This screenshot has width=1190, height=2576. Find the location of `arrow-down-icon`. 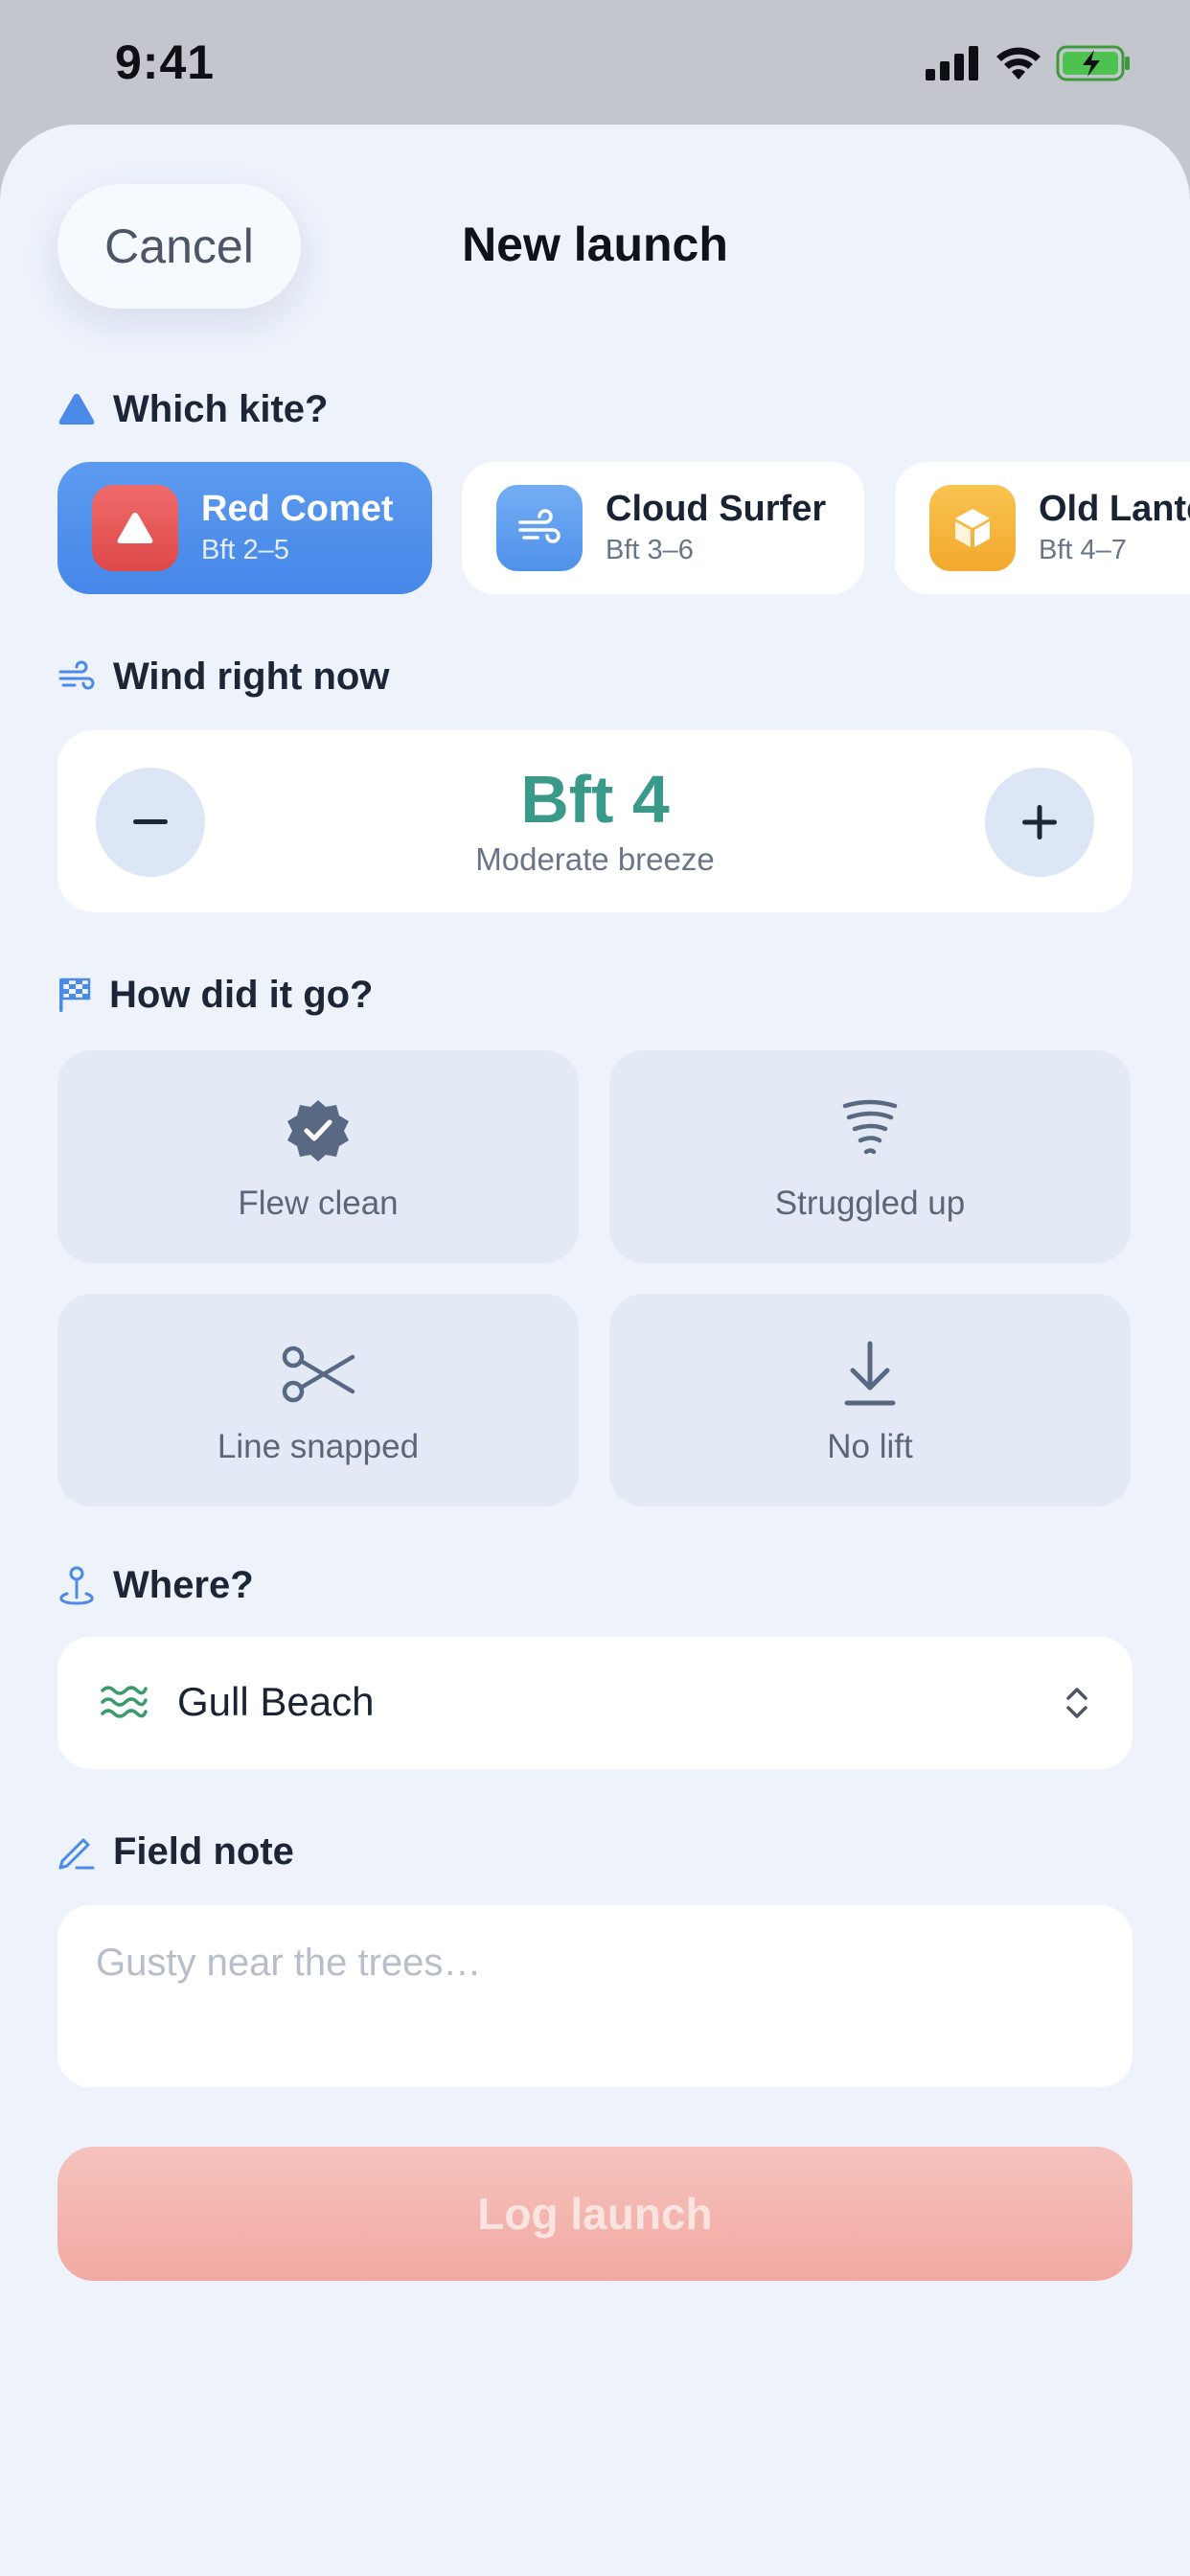

arrow-down-icon is located at coordinates (870, 1373).